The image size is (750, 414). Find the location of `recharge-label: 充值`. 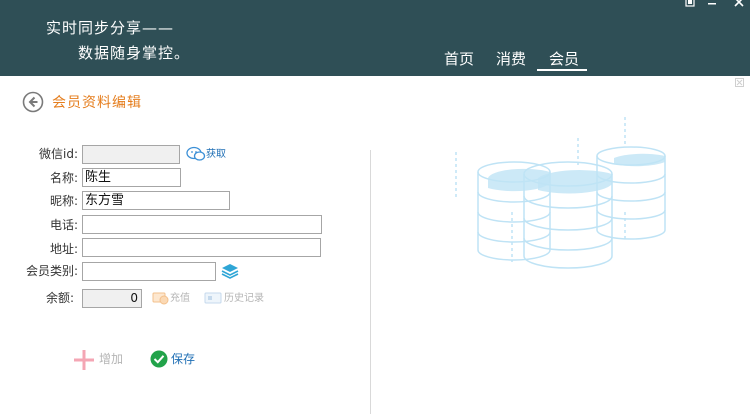

recharge-label: 充值 is located at coordinates (180, 298).